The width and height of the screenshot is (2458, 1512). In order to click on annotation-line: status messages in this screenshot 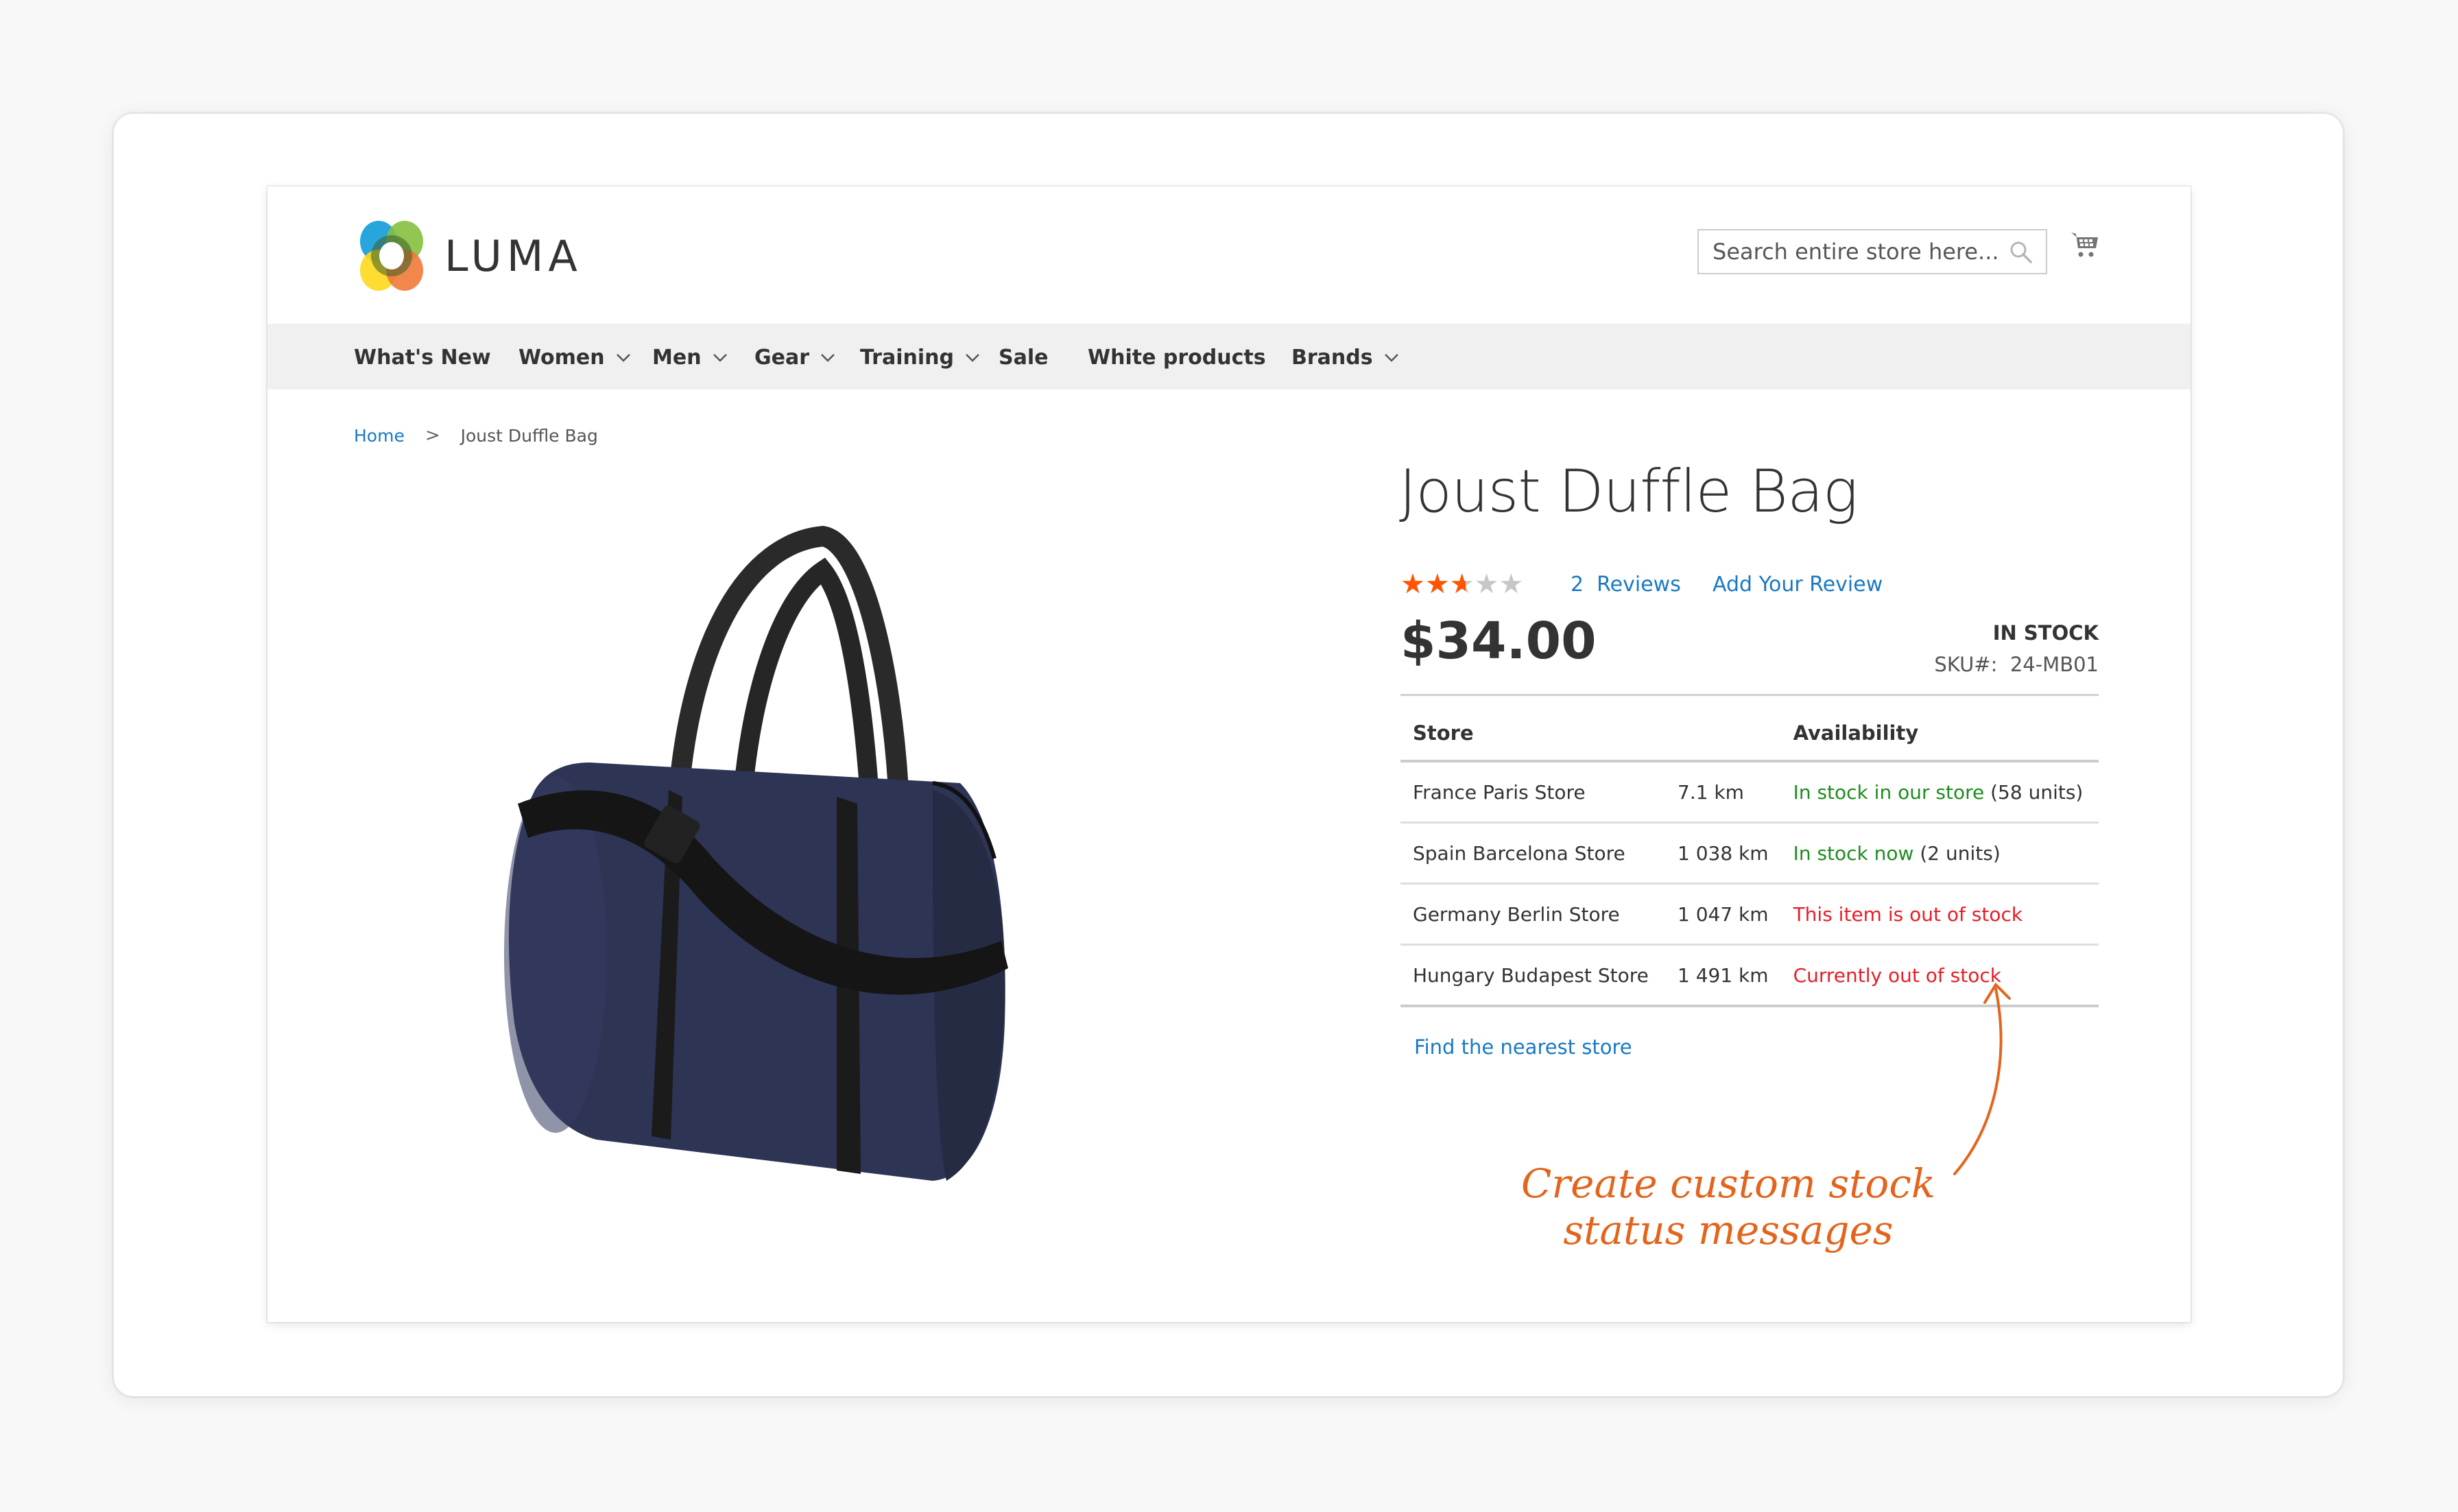, I will do `click(1728, 1230)`.